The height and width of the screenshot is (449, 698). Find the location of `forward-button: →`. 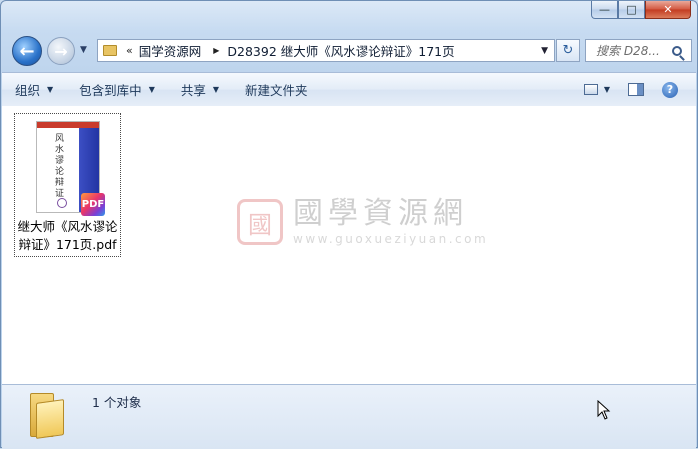

forward-button: → is located at coordinates (61, 51).